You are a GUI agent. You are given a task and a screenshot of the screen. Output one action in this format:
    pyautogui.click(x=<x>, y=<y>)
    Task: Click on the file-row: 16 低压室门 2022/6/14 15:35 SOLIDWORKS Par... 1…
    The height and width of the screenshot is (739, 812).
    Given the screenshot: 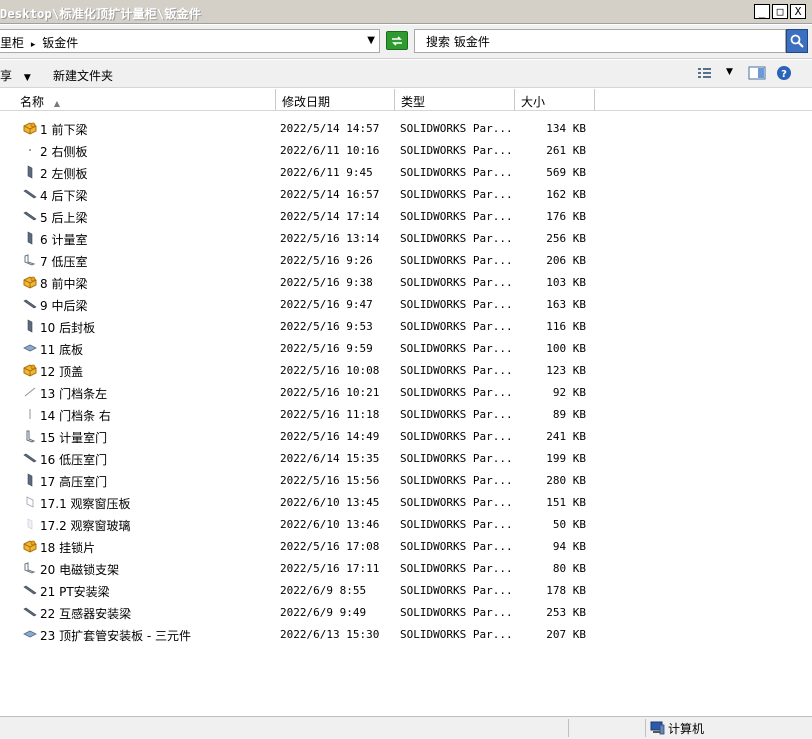 What is the action you would take?
    pyautogui.click(x=406, y=458)
    